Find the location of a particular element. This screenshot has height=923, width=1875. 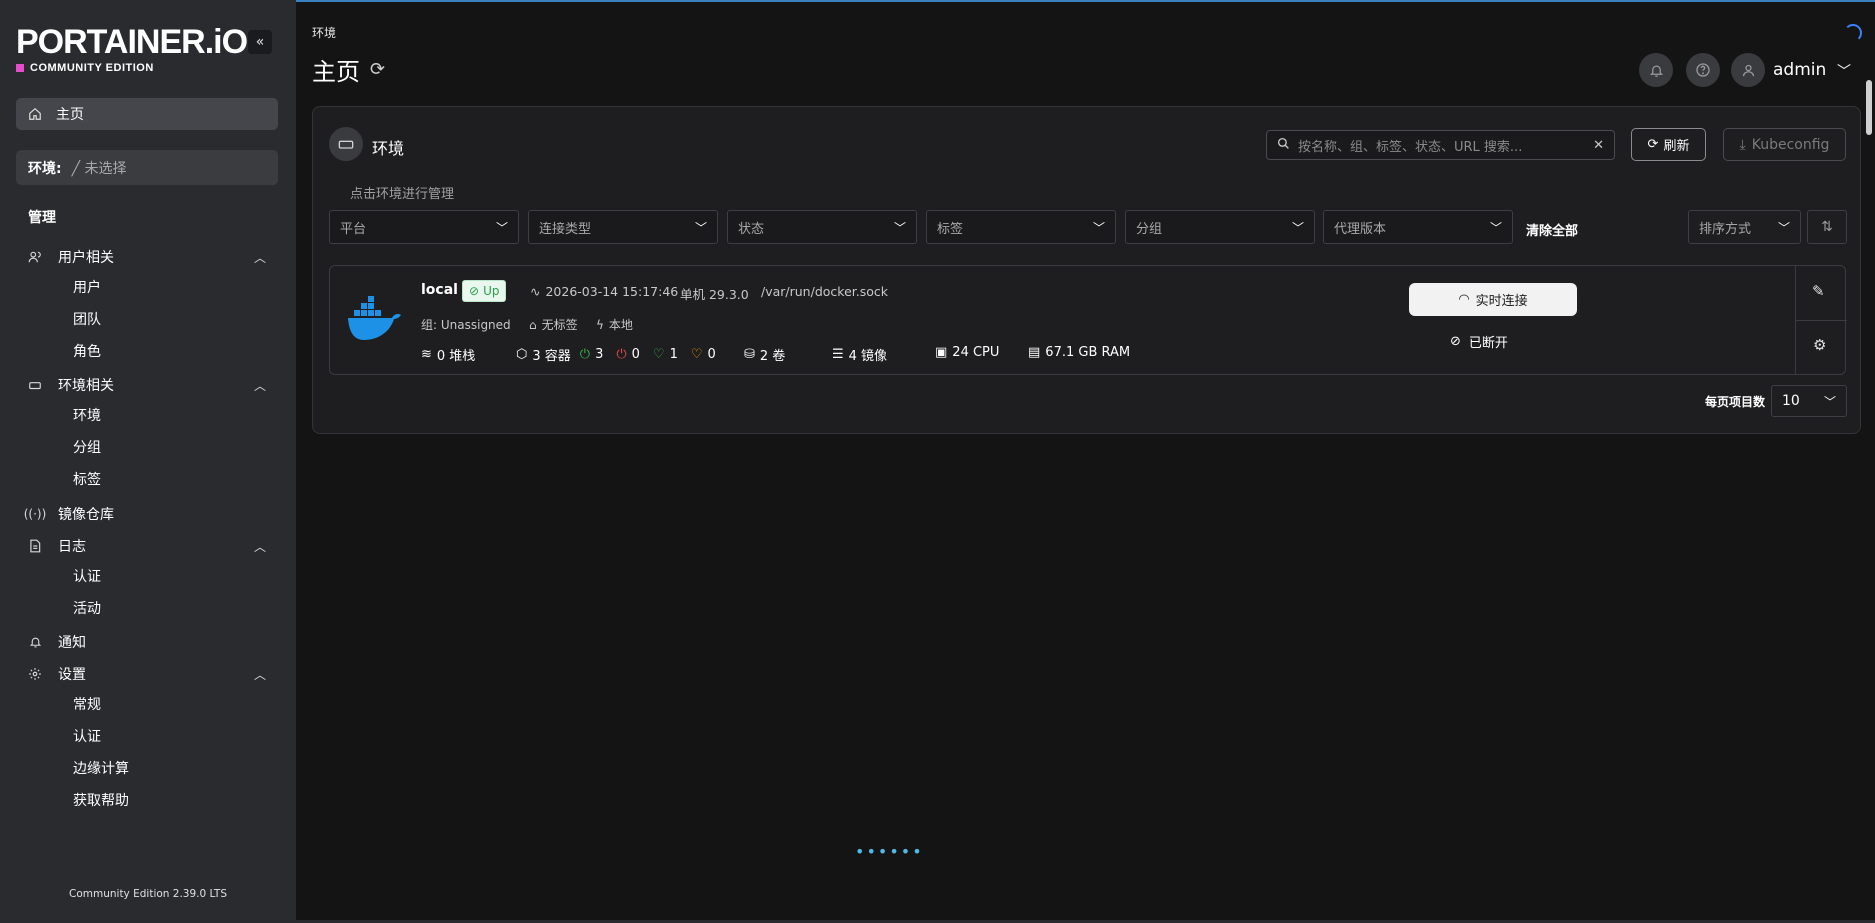

images-count: ☰ 4 镜像 is located at coordinates (859, 354).